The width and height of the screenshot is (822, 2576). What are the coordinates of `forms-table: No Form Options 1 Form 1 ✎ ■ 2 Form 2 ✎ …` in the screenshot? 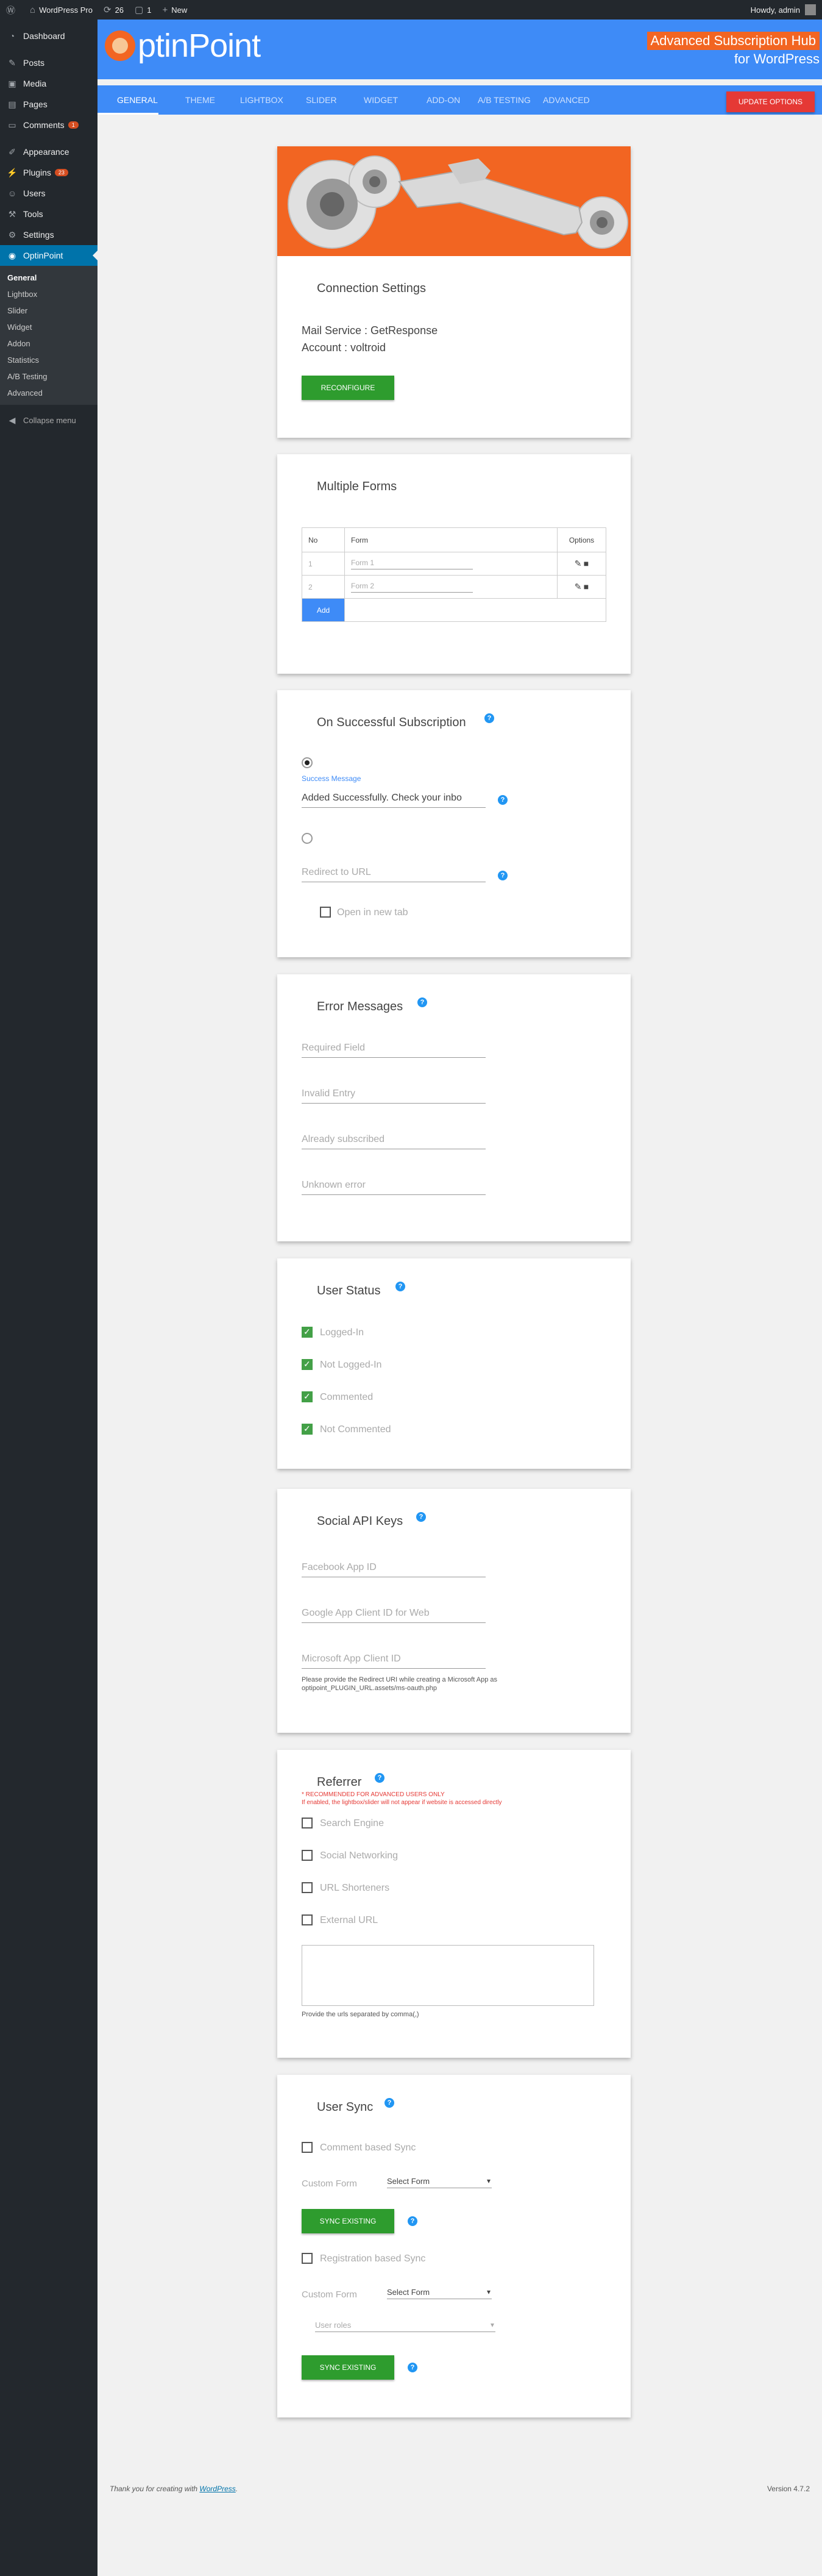 It's located at (454, 574).